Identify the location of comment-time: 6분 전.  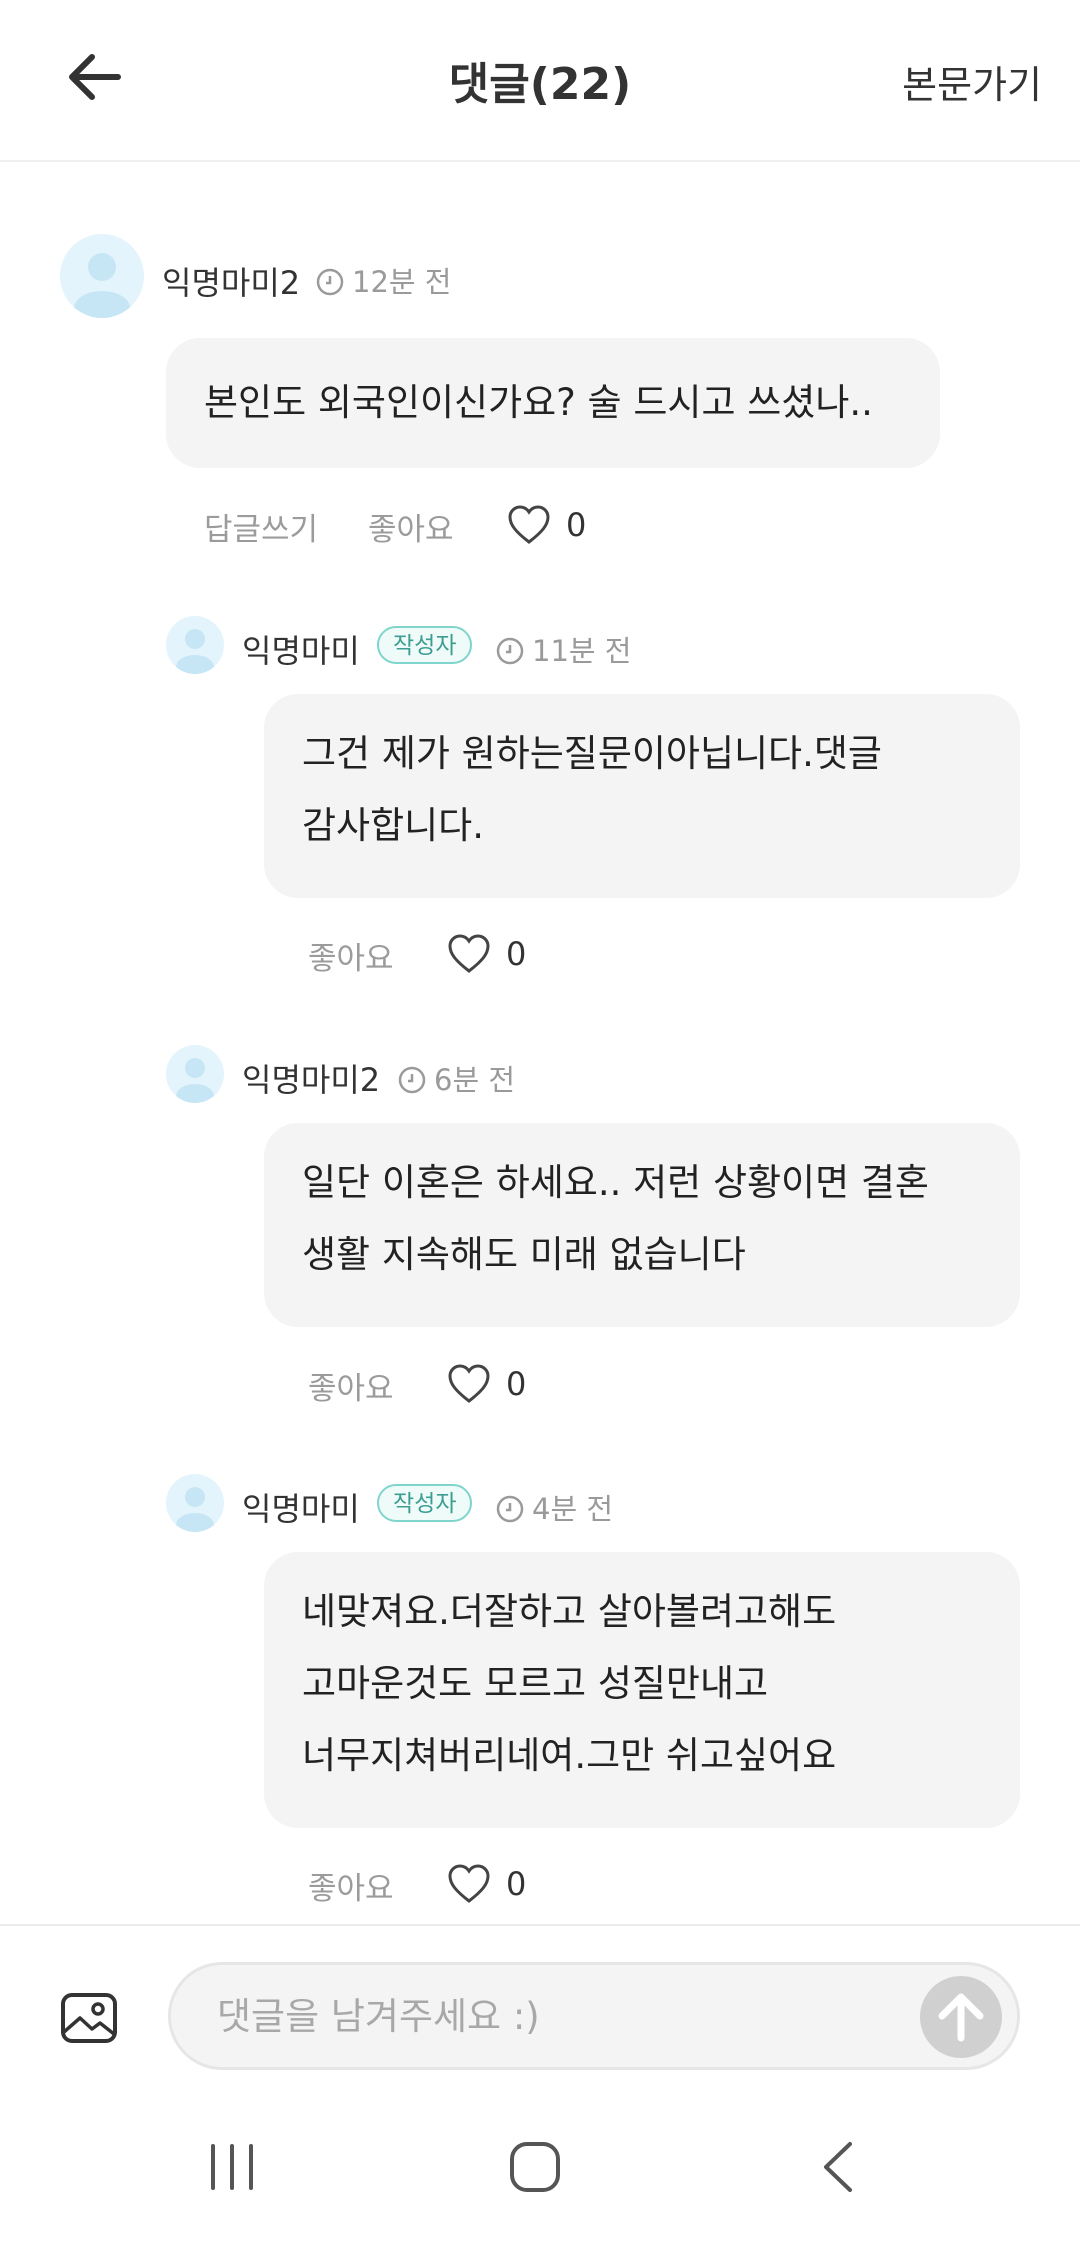
(456, 1078).